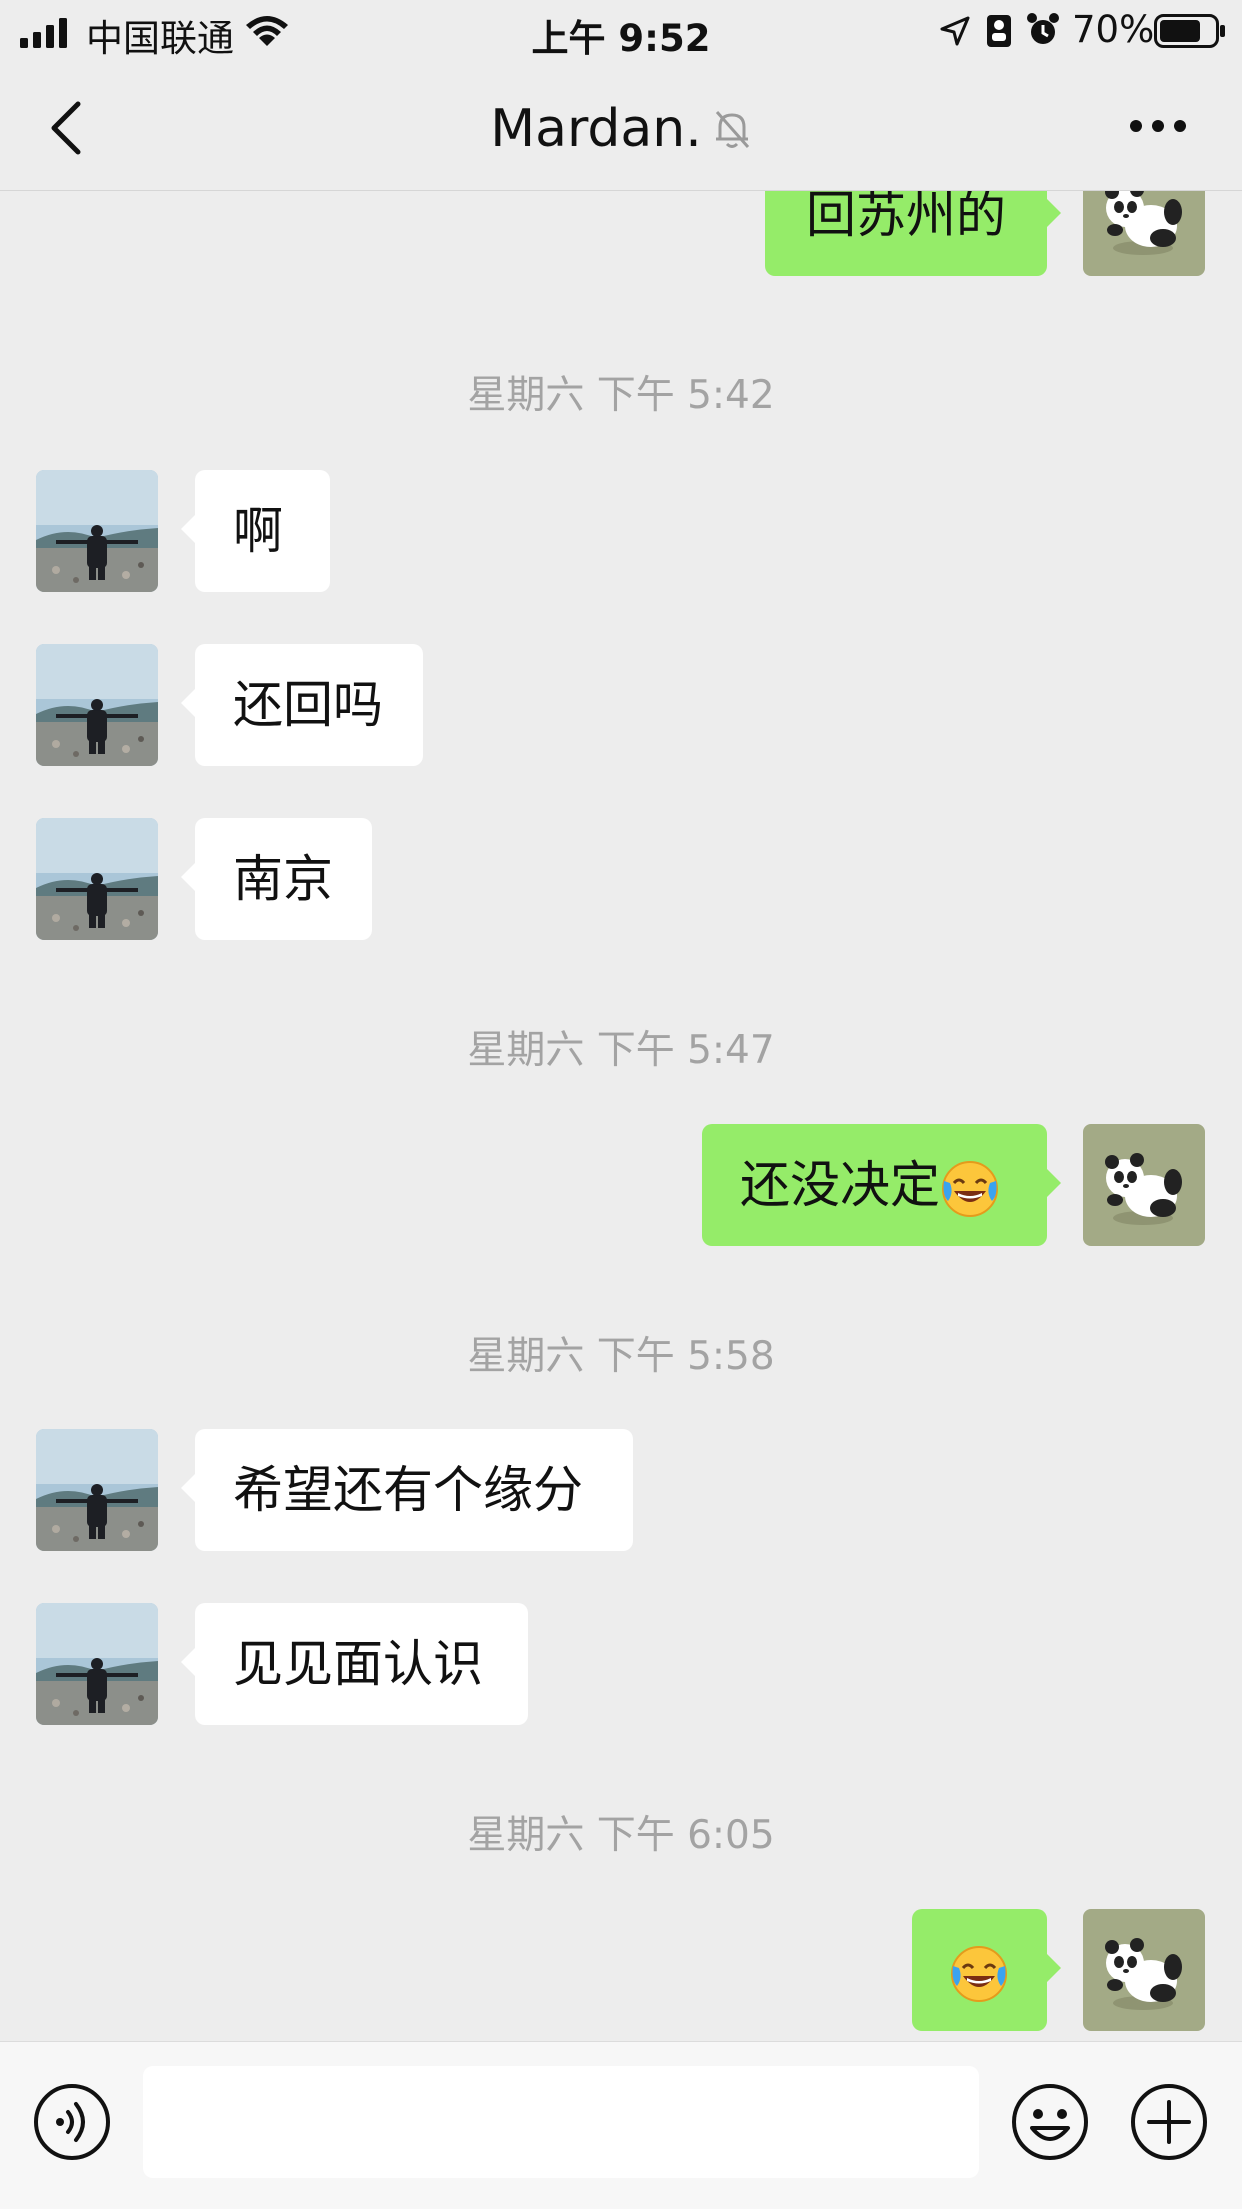 The height and width of the screenshot is (2209, 1242). Describe the element at coordinates (358, 1664) in the screenshot. I see `message-text: 见见面认识` at that location.